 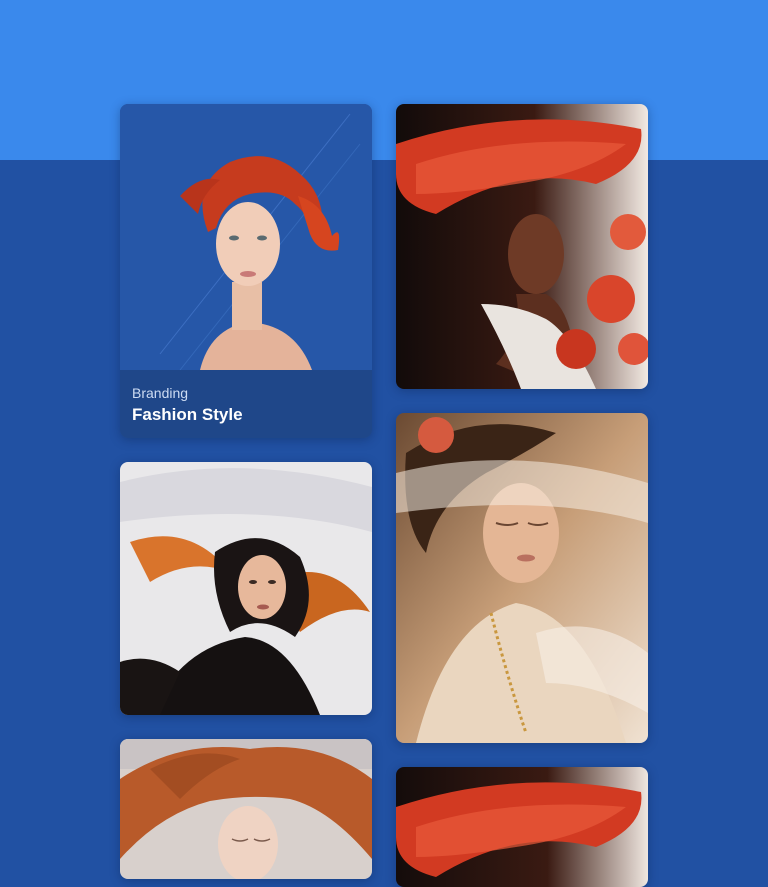 I want to click on portrait-red-hair-image, so click(x=246, y=237).